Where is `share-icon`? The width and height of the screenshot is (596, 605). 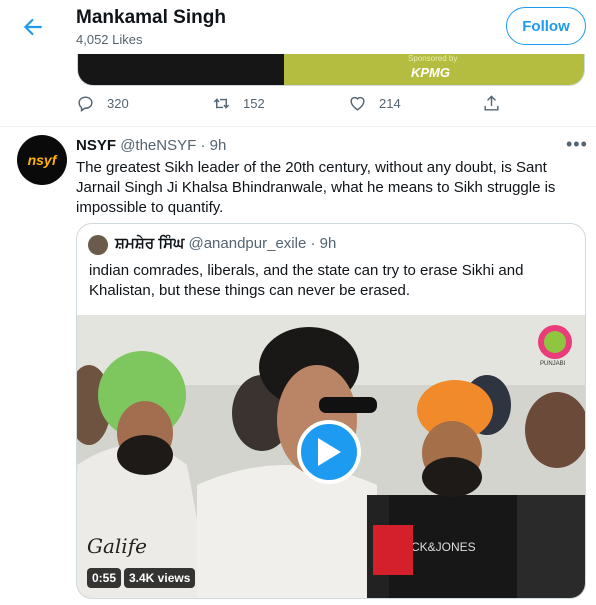 share-icon is located at coordinates (491, 103).